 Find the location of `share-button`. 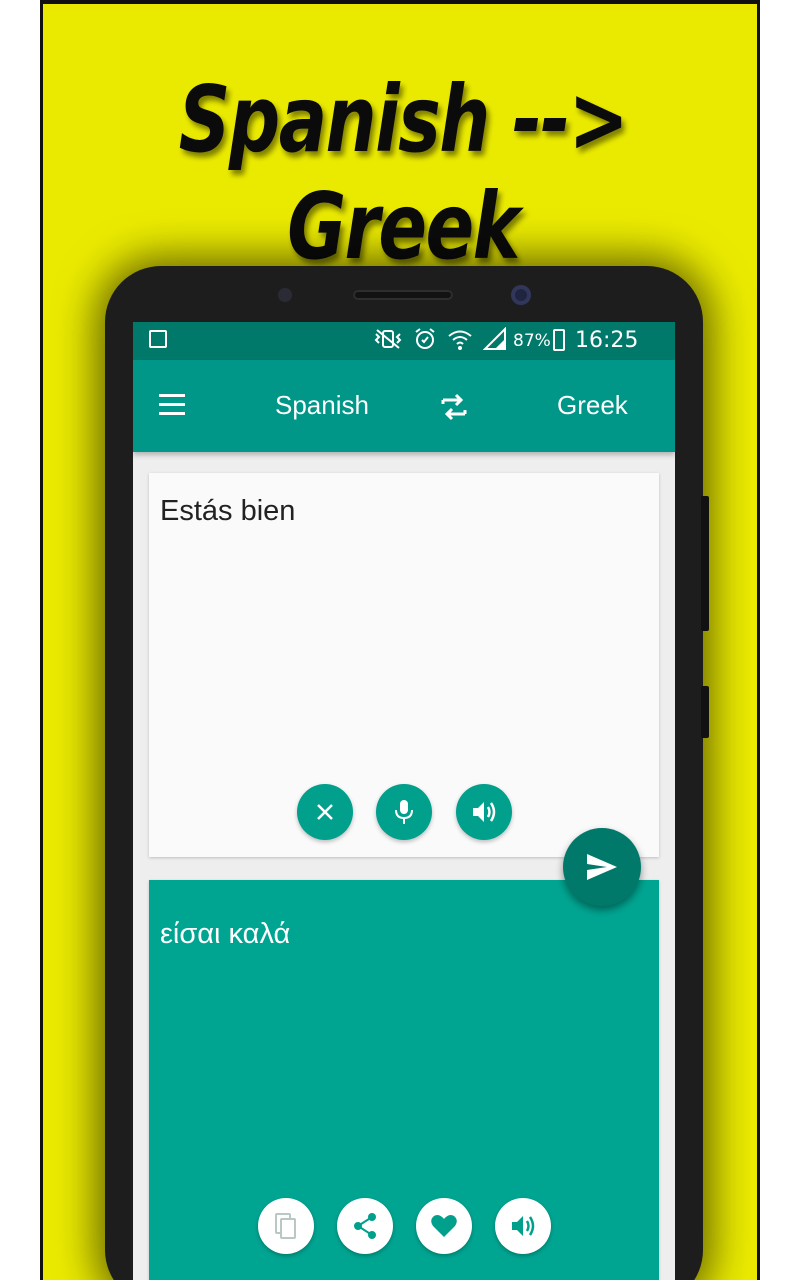

share-button is located at coordinates (365, 1226).